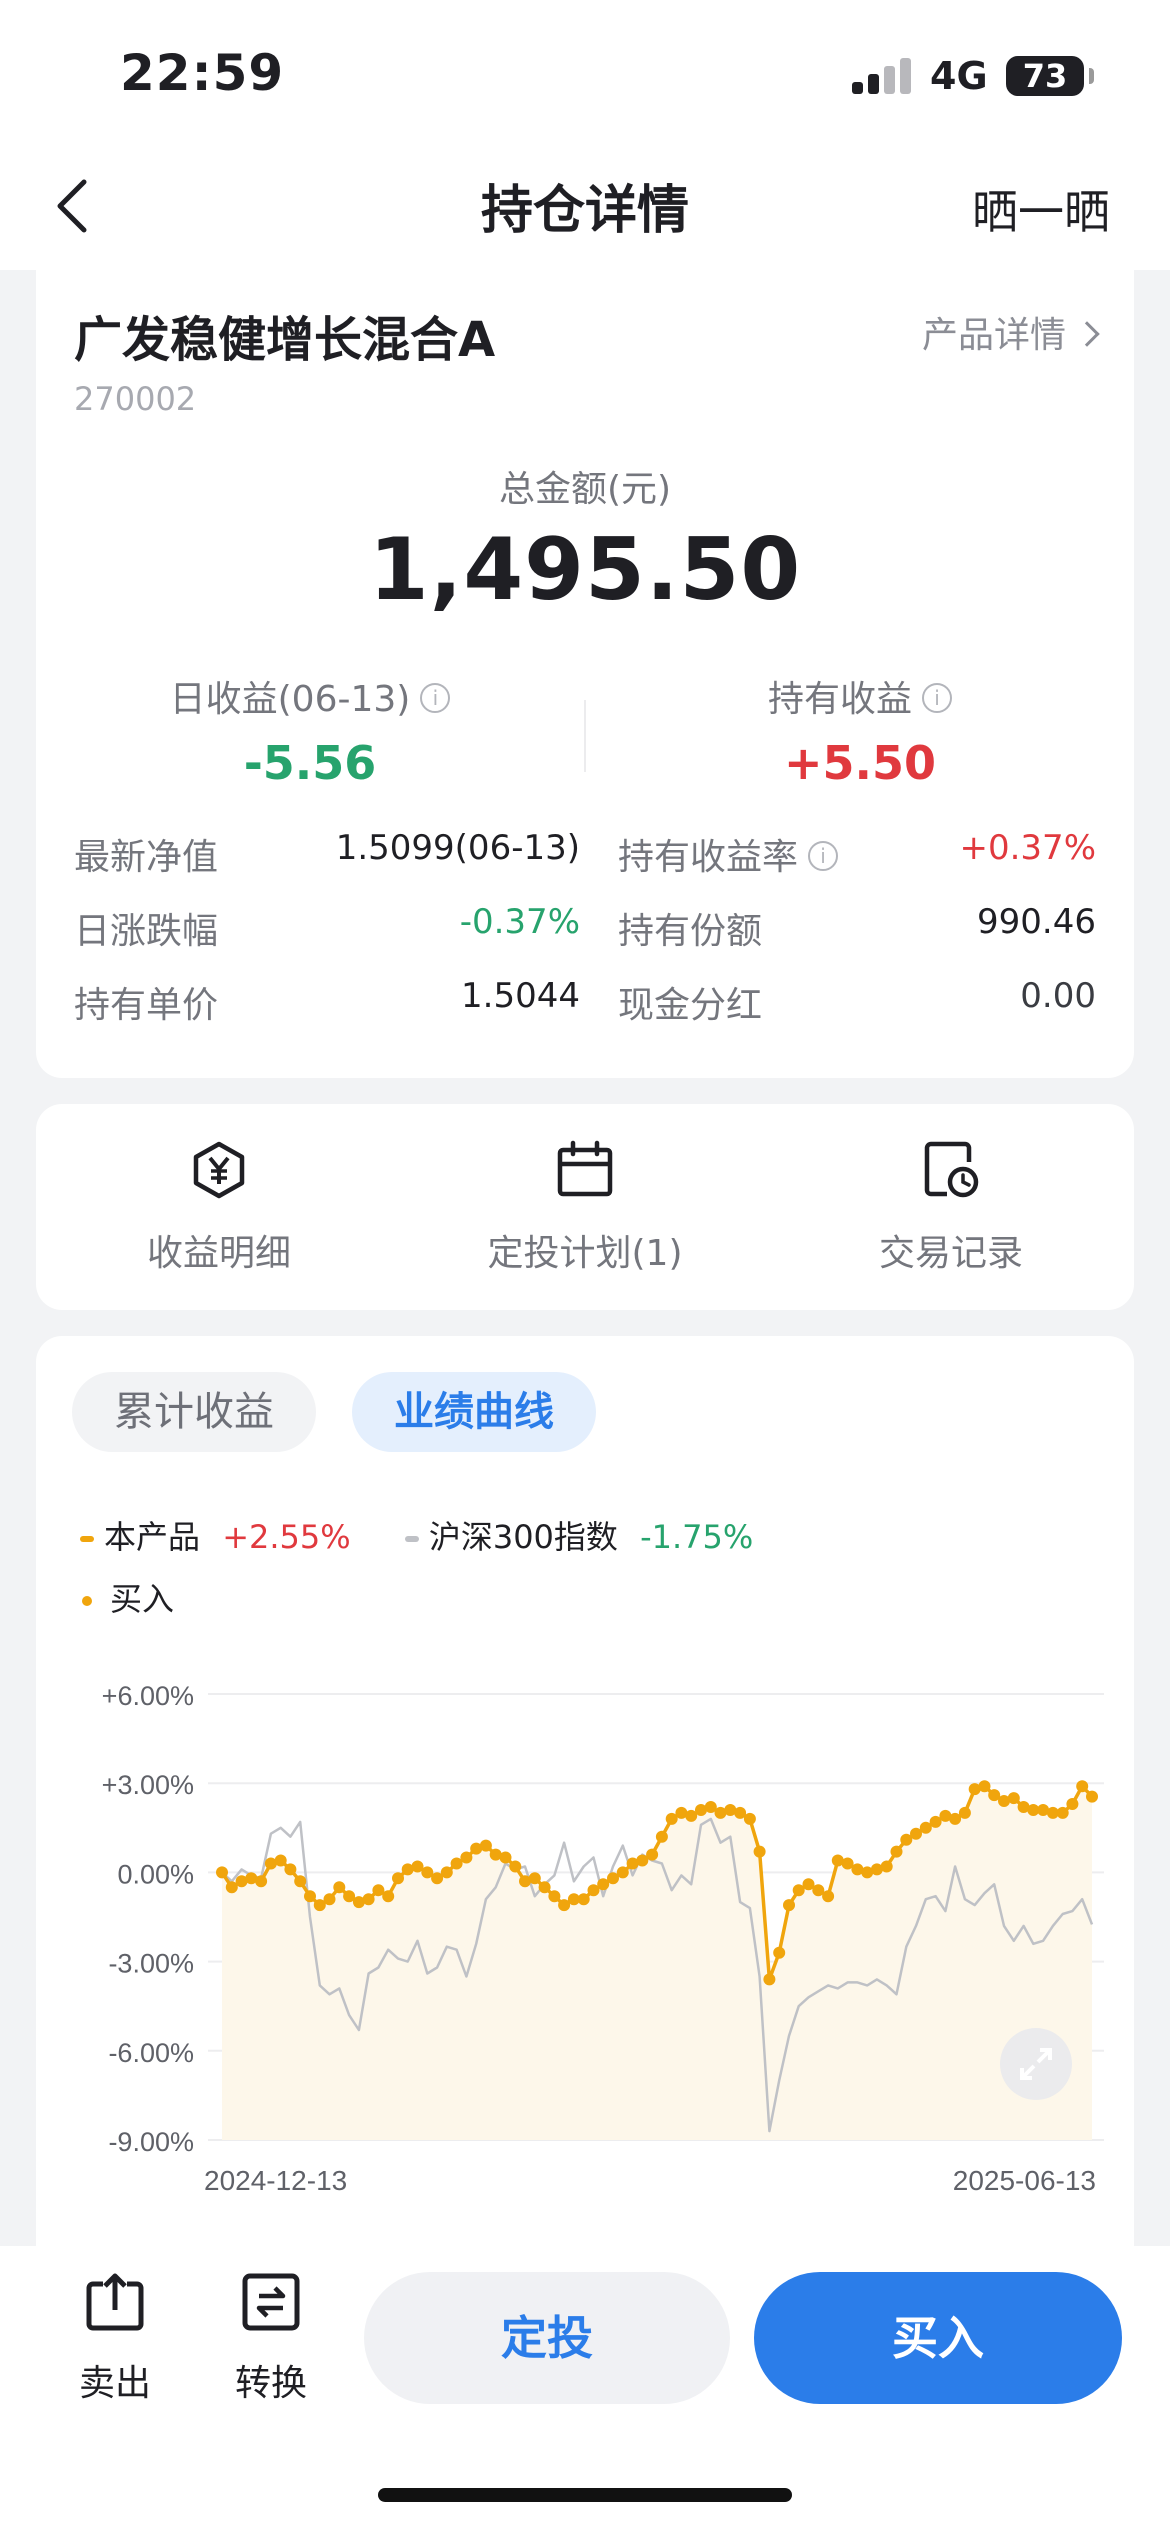 The height and width of the screenshot is (2532, 1170). I want to click on chart-legend: 本产品 +2.55% 沪深300指数 -1.75%, so click(416, 1535).